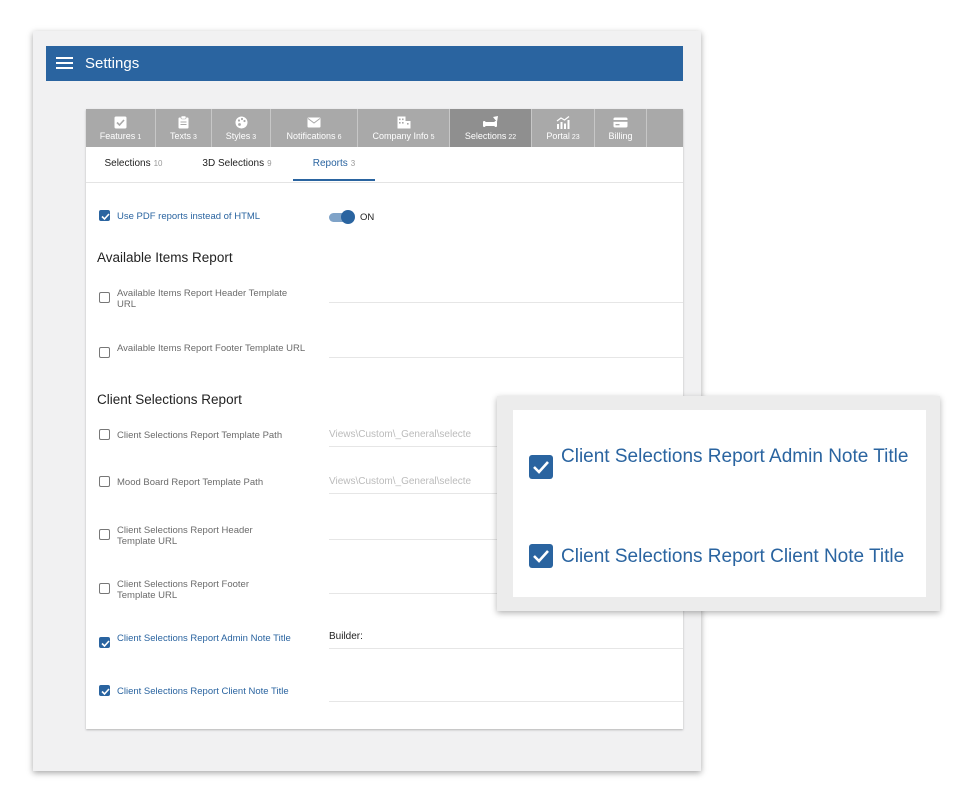 The width and height of the screenshot is (960, 800). What do you see at coordinates (112, 63) in the screenshot?
I see `page-title: Settings` at bounding box center [112, 63].